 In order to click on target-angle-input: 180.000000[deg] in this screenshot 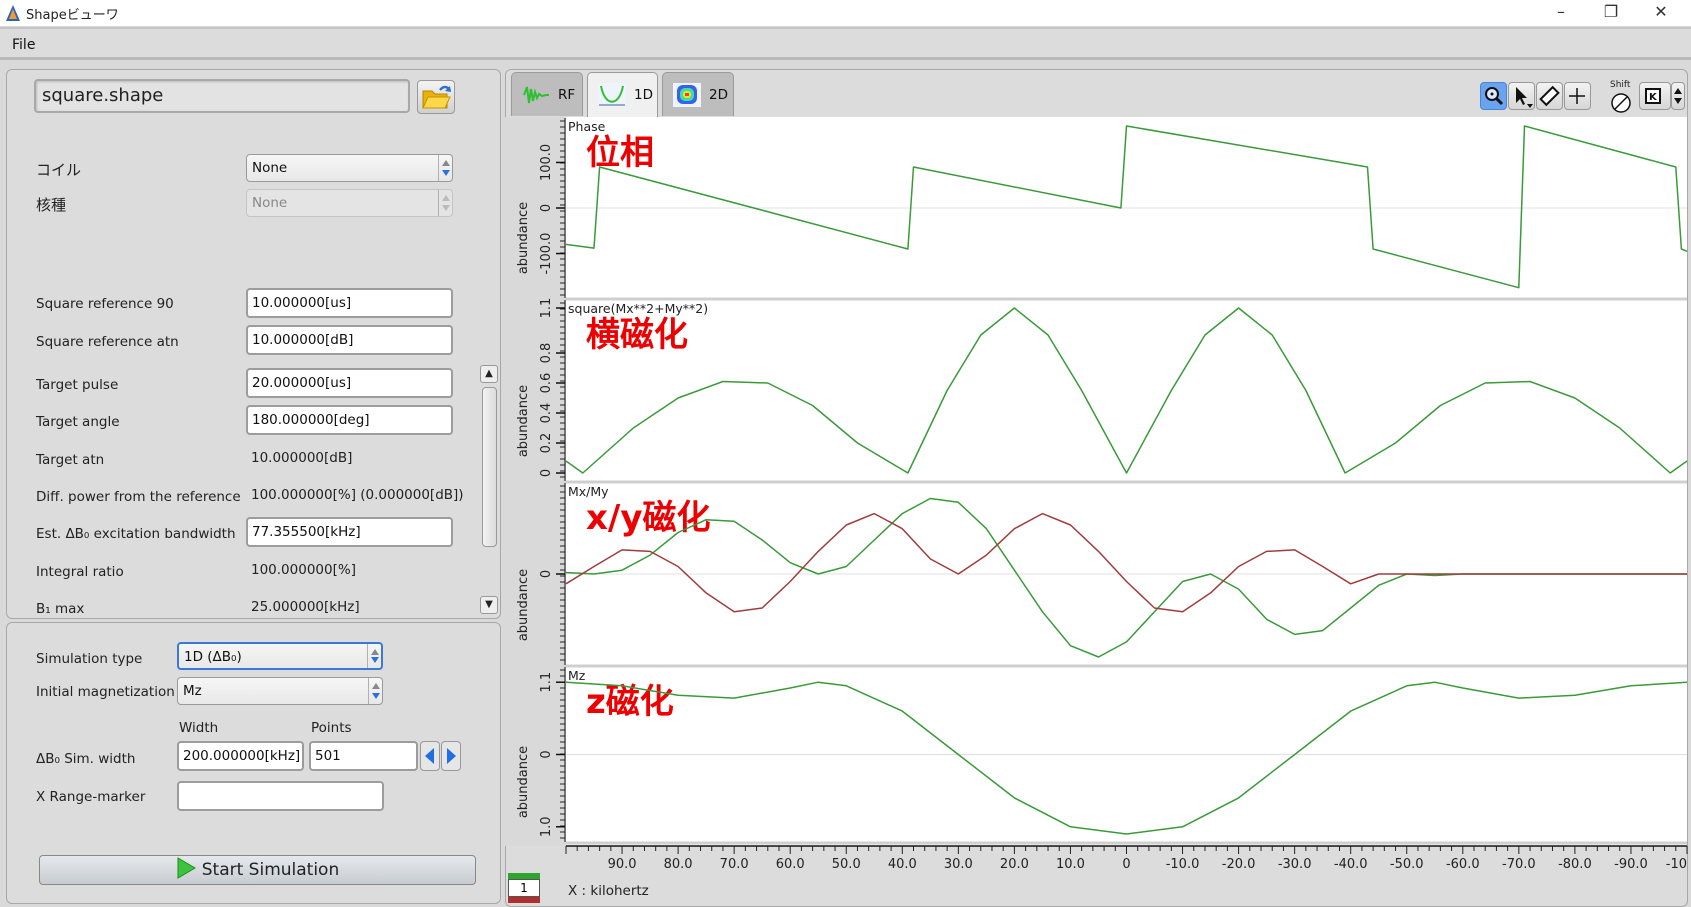, I will do `click(349, 420)`.